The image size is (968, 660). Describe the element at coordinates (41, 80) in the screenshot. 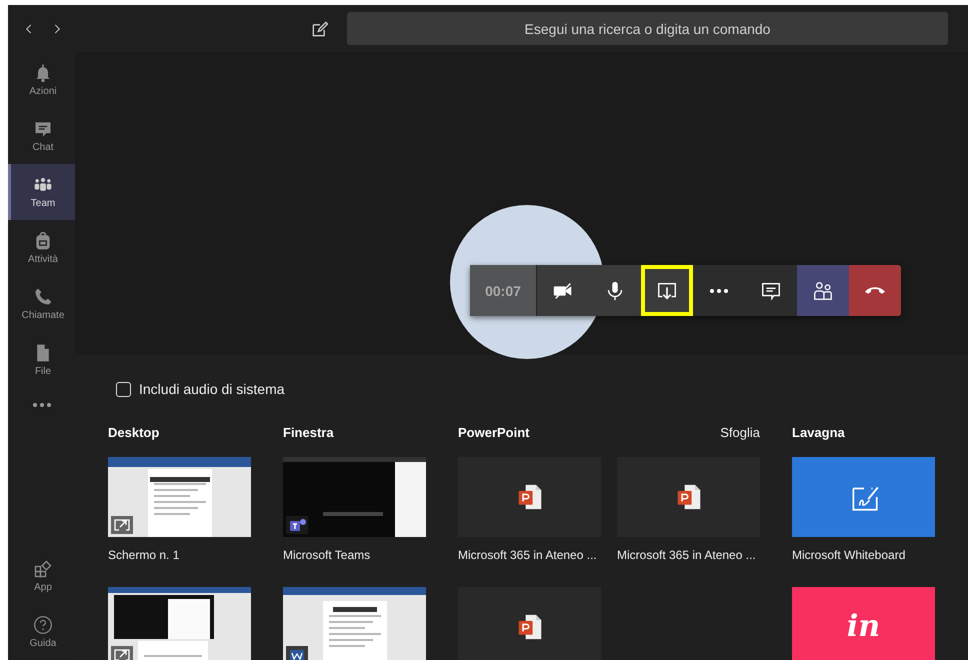

I see `sidebar-item: Azioni` at that location.